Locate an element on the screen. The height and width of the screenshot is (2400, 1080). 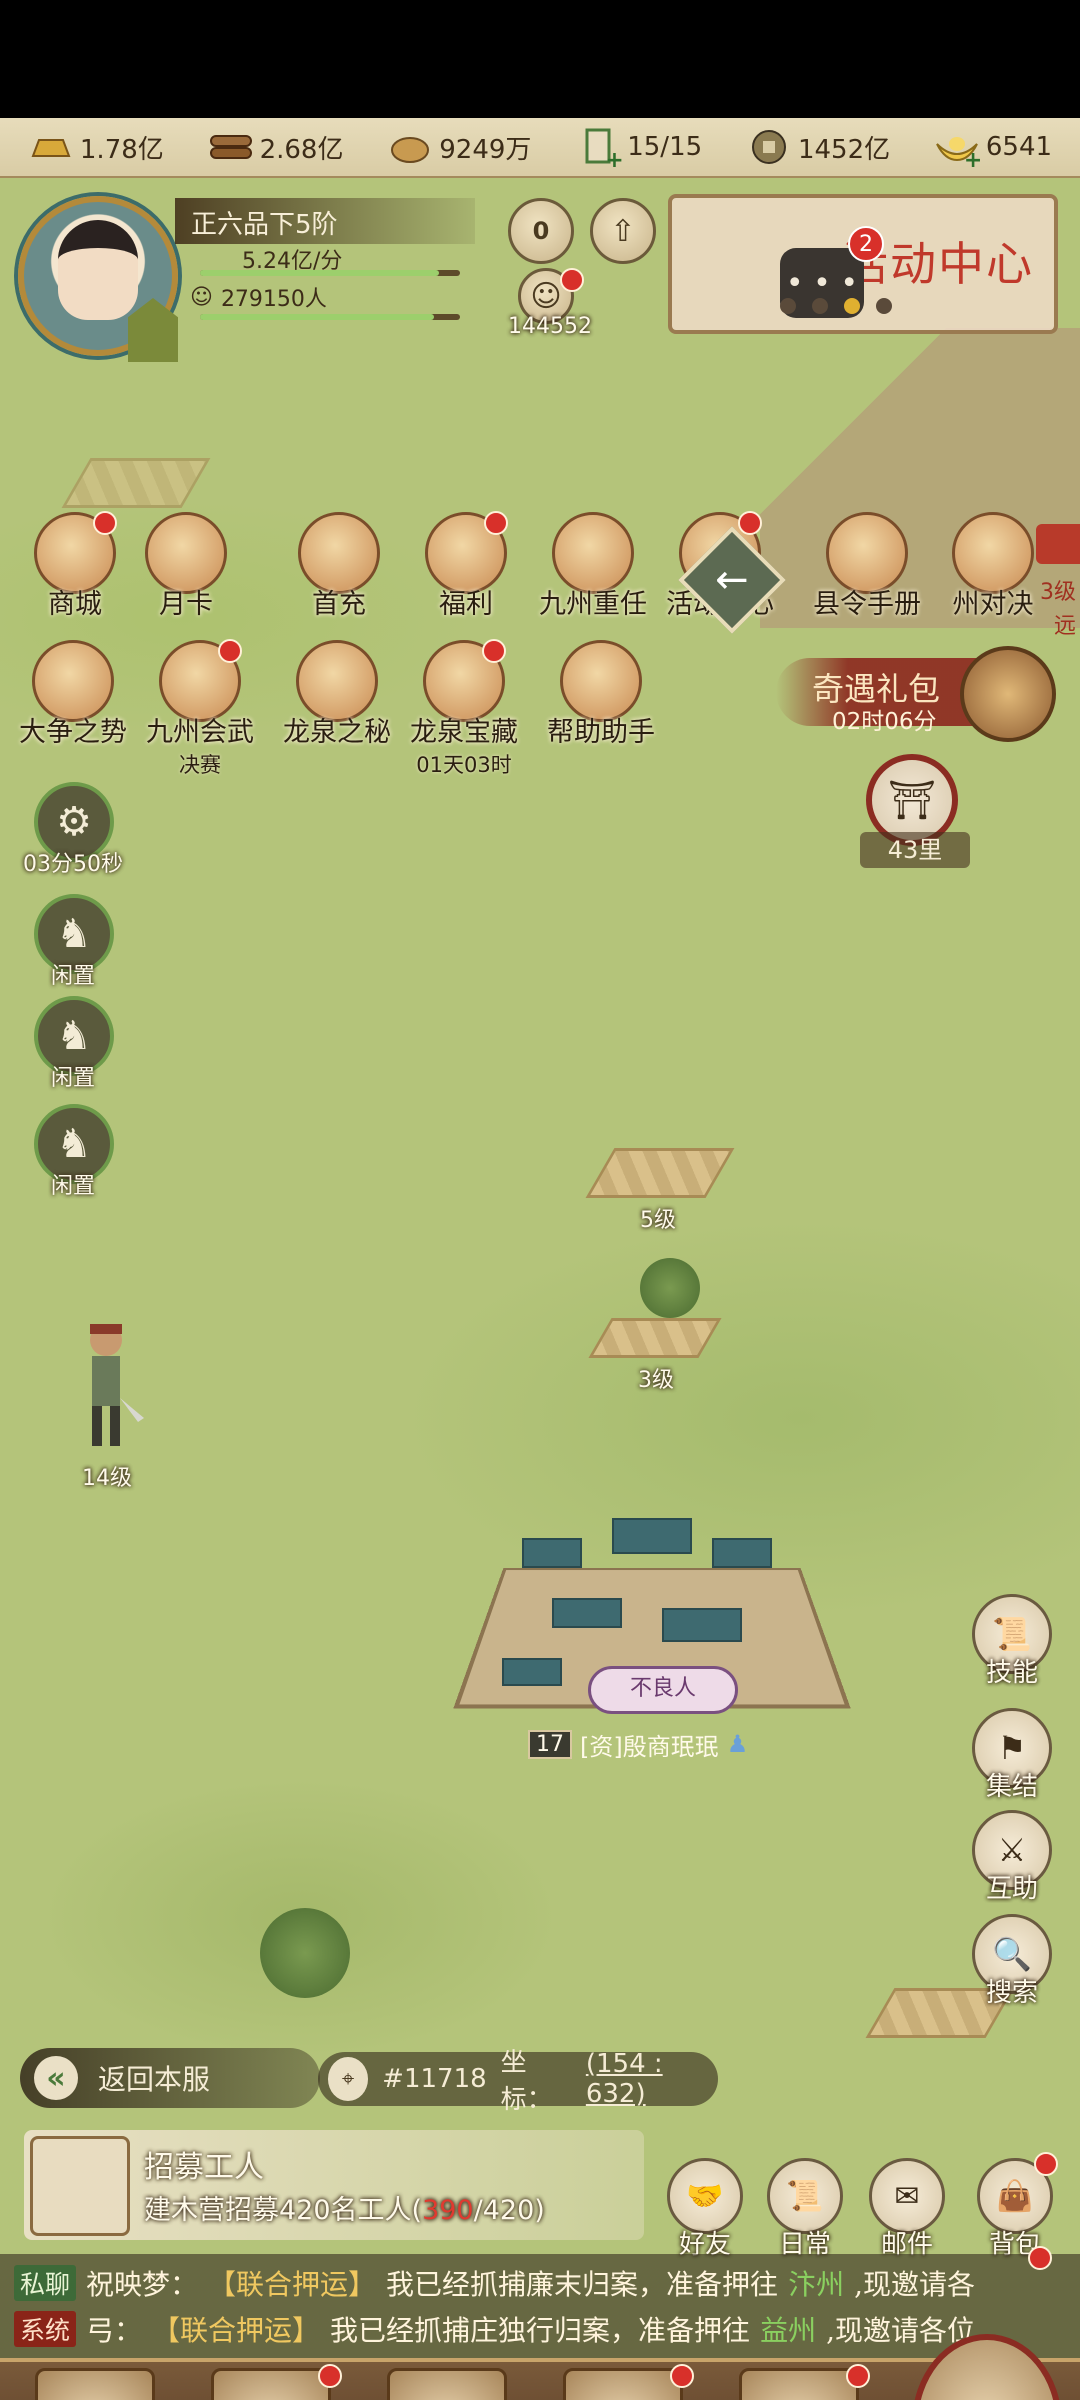
resource-yuanbao: + 6541 is located at coordinates (993, 150).